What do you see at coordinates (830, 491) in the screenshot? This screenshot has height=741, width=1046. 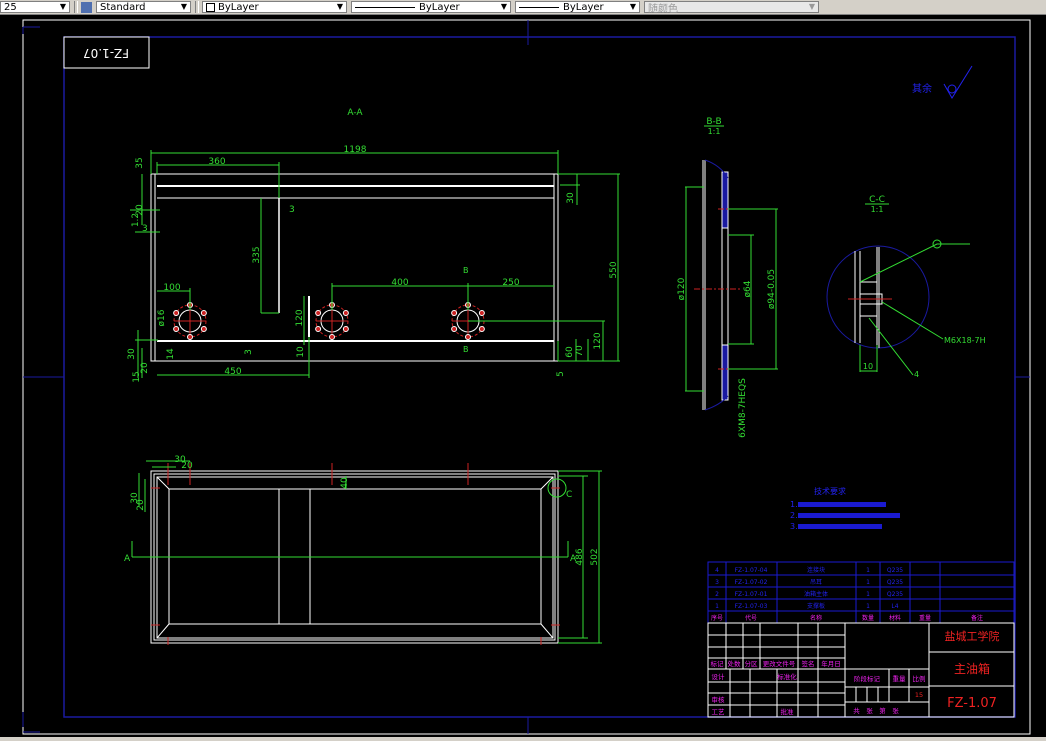 I see `tech-req-title: 技术要求` at bounding box center [830, 491].